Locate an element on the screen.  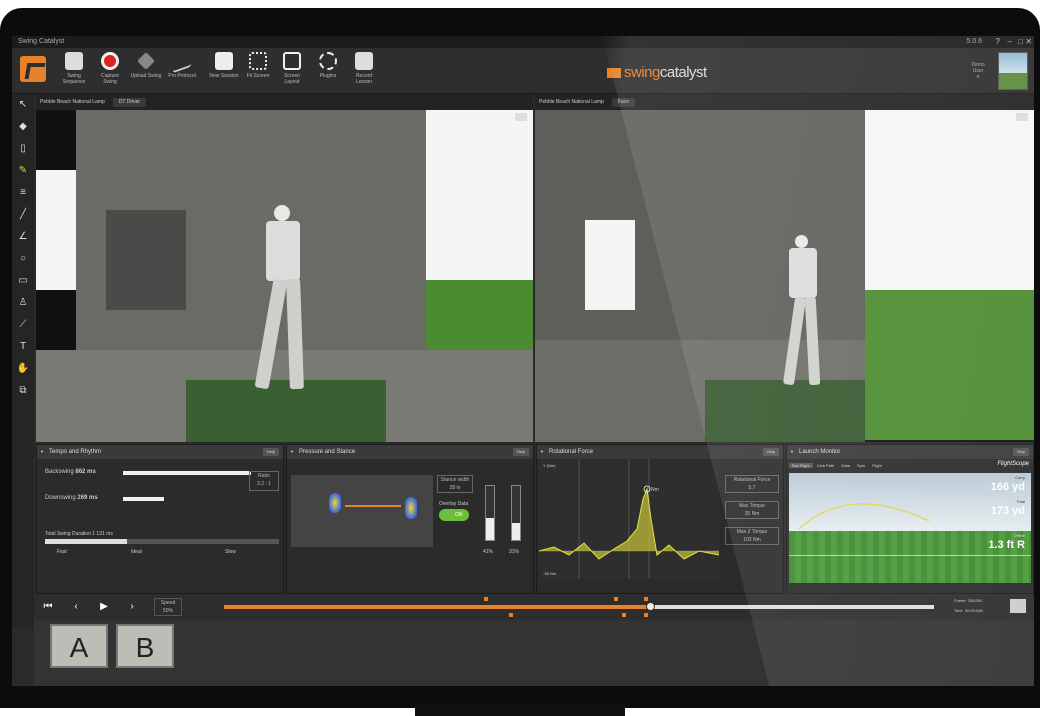
play-button: ▶ is located at coordinates (104, 607).